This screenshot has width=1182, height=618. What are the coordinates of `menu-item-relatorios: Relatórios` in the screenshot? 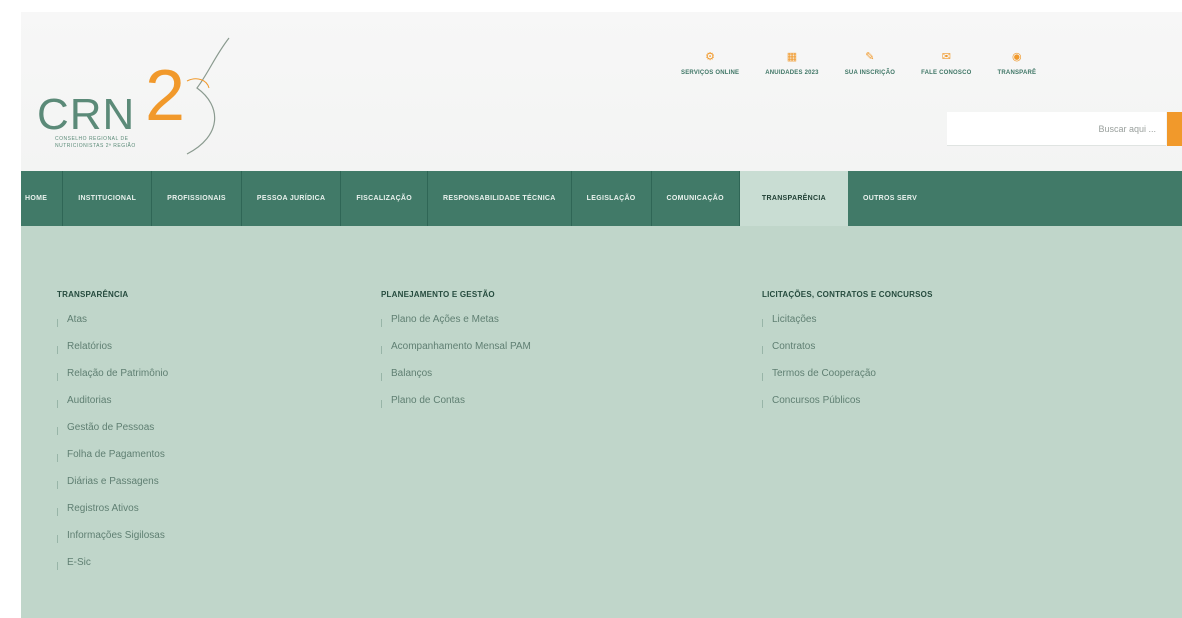 It's located at (112, 354).